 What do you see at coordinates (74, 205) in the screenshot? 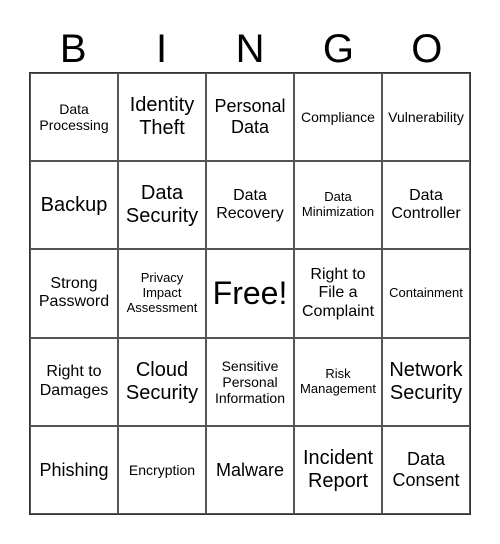
I see `bingo-cell: Backup` at bounding box center [74, 205].